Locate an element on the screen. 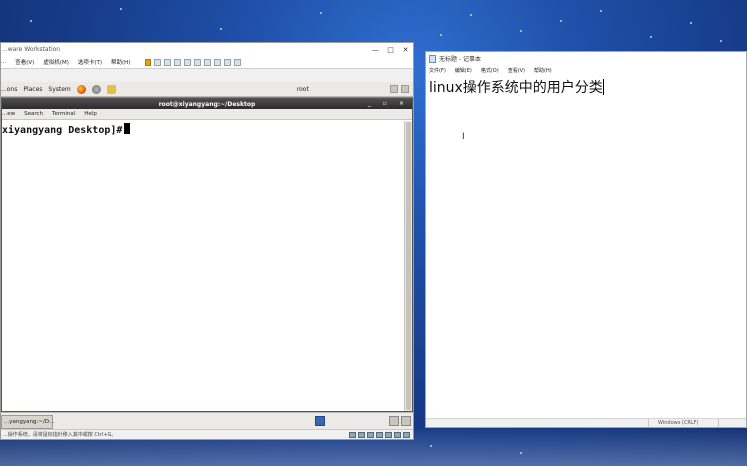 The image size is (747, 466). firefox-icon is located at coordinates (81, 89).